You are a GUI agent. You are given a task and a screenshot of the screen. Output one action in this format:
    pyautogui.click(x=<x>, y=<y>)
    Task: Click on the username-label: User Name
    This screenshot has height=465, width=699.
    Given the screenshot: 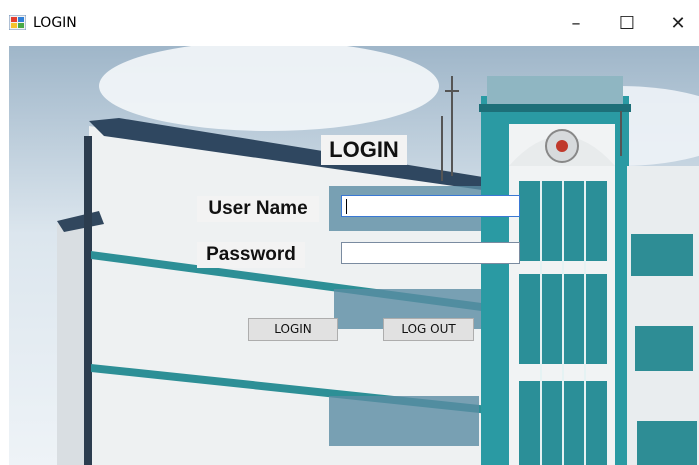 What is the action you would take?
    pyautogui.click(x=258, y=209)
    